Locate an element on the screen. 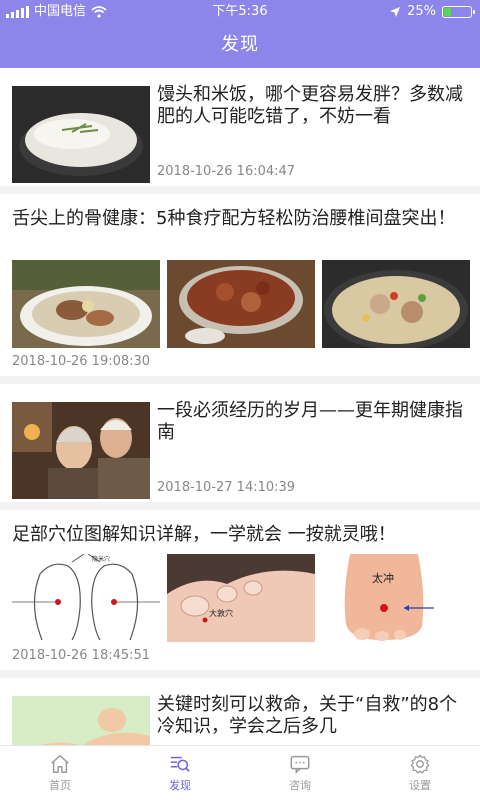  tab-discover: 发现 is located at coordinates (180, 773).